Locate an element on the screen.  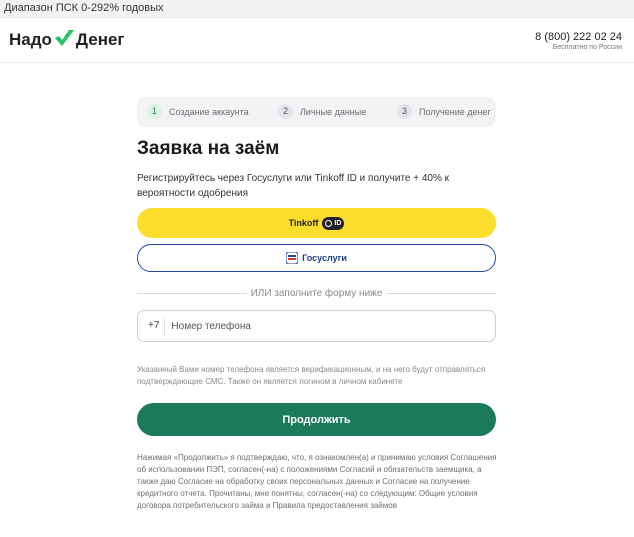
divider-text: ИЛИ заполните форму ниже is located at coordinates (316, 293).